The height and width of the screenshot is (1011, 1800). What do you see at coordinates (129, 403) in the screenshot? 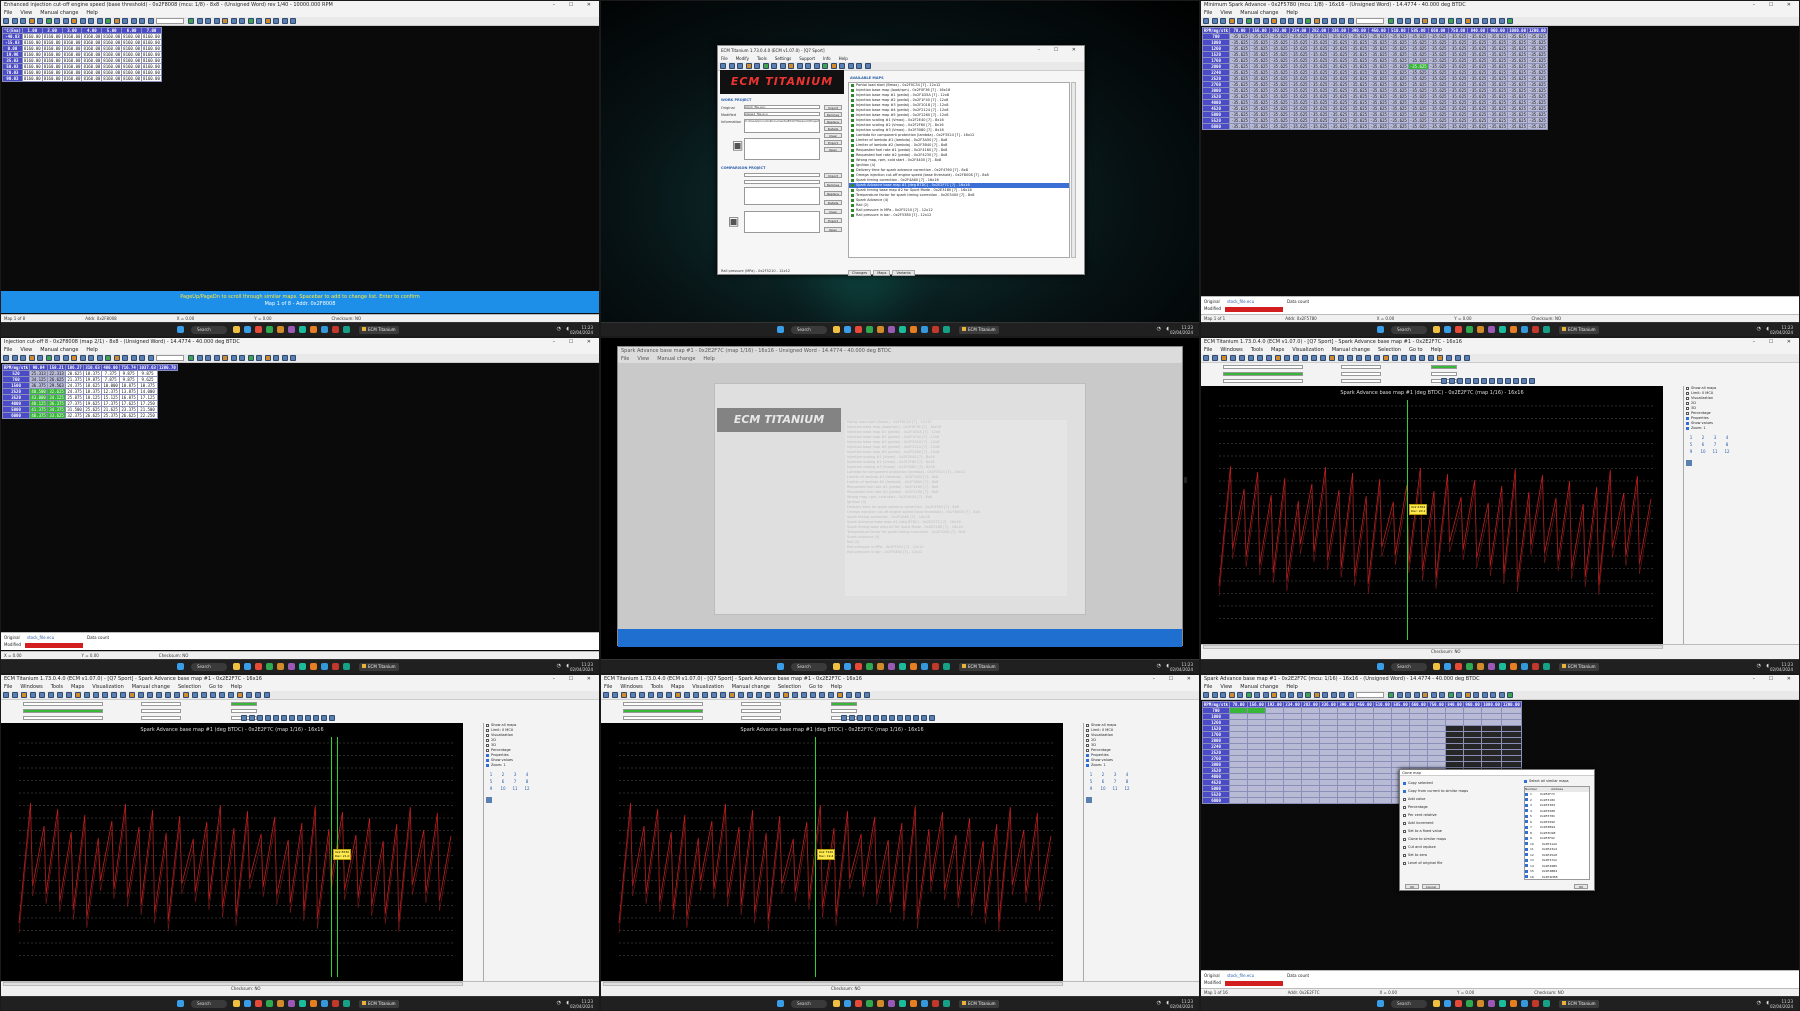
I see `table-cell: 17.625` at bounding box center [129, 403].